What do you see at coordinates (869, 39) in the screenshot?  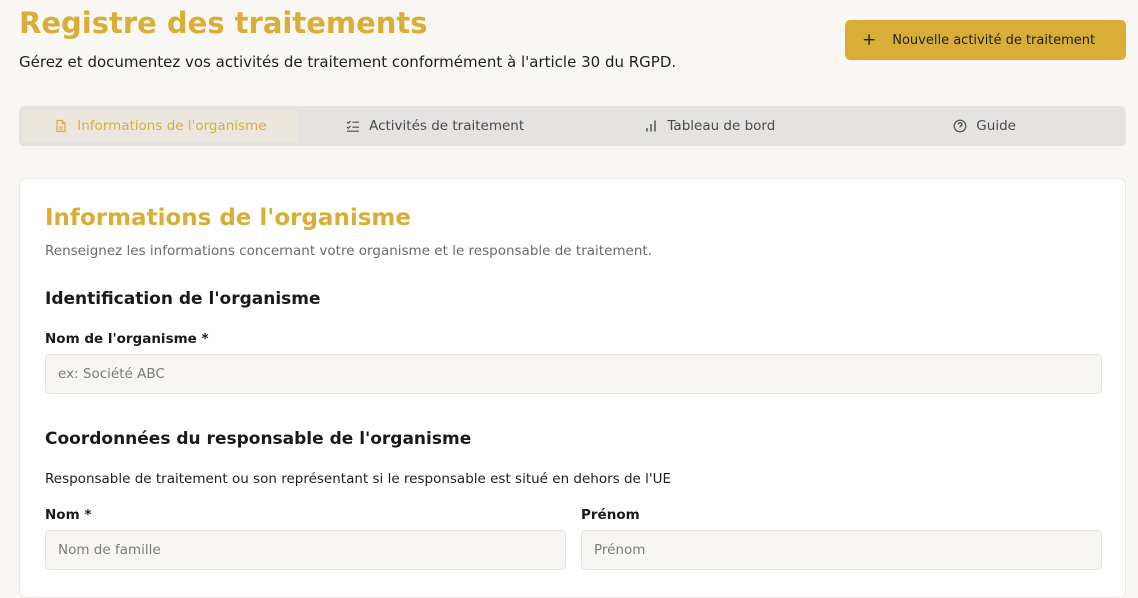 I see `plus-icon: +` at bounding box center [869, 39].